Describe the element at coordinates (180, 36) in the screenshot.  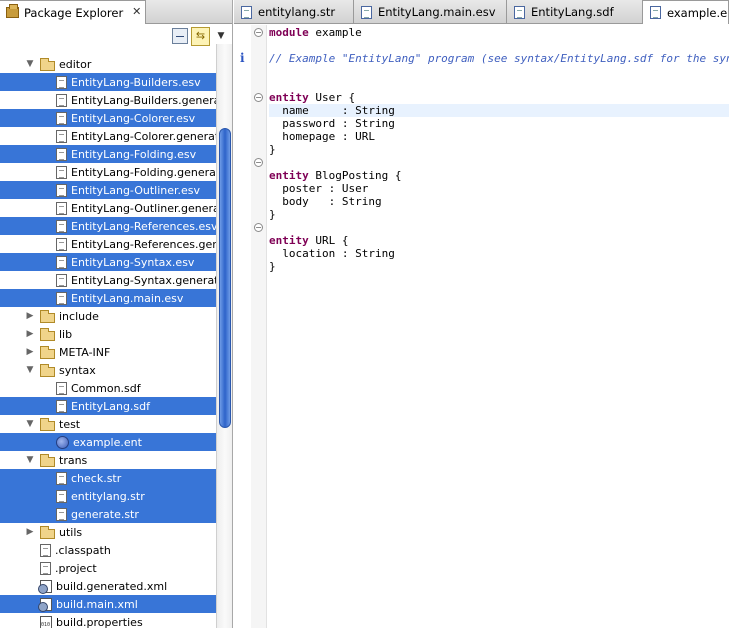
I see `collapse-all-icon` at that location.